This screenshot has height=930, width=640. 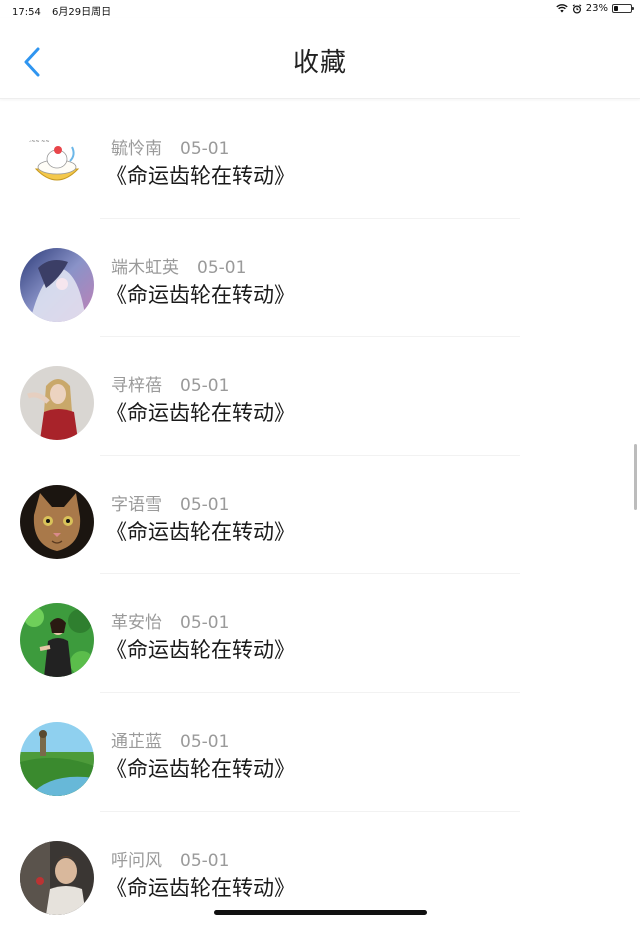 I want to click on list-item: 寻梓蓓 05-01 《命运齿轮在转动》, so click(x=320, y=396).